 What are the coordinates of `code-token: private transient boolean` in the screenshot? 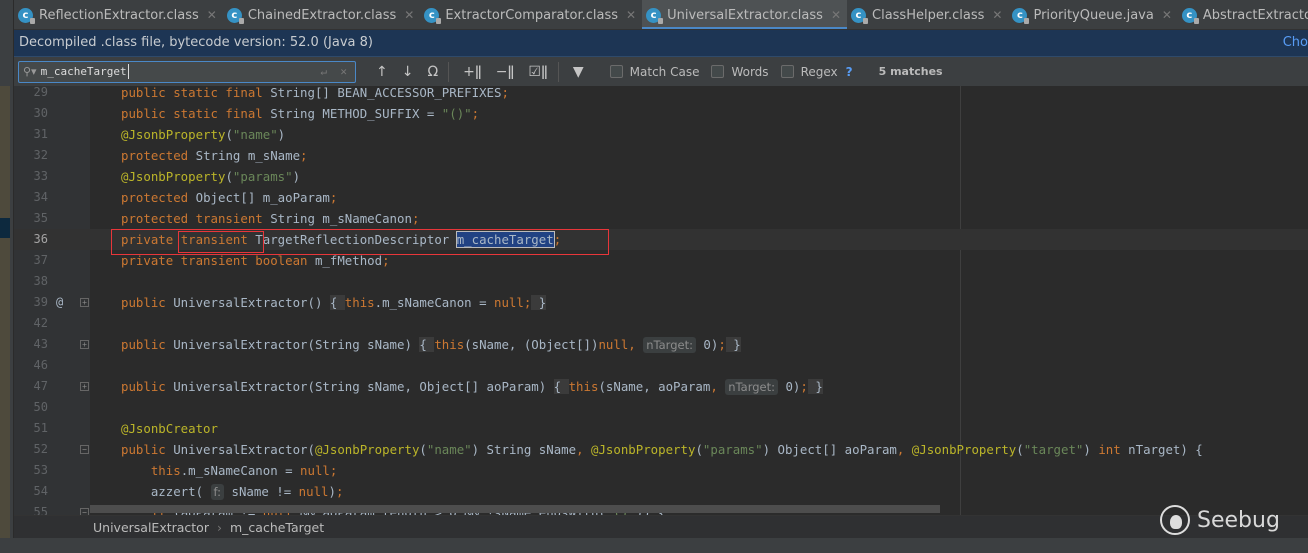 It's located at (218, 260).